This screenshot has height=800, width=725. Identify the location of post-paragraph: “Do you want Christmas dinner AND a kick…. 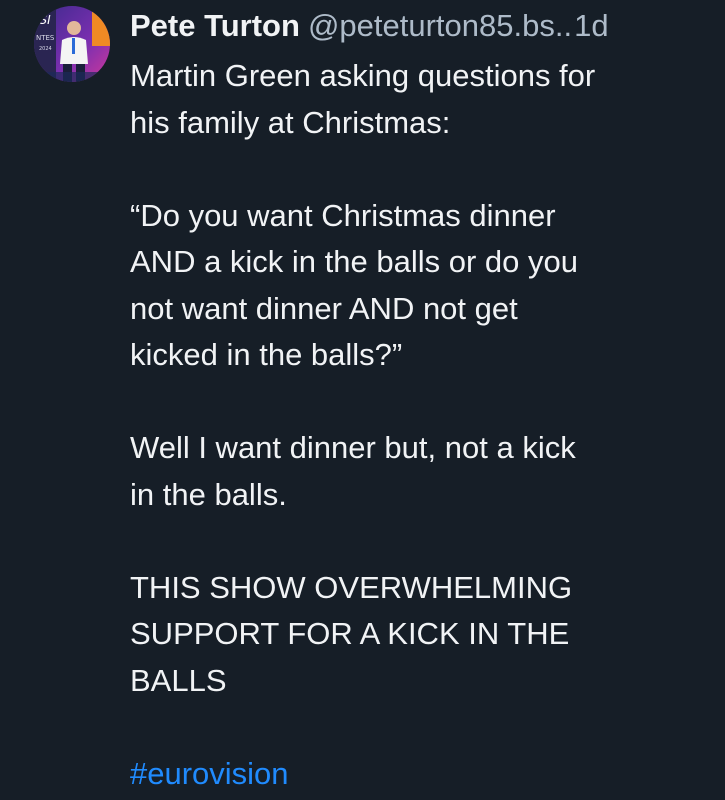
(354, 285).